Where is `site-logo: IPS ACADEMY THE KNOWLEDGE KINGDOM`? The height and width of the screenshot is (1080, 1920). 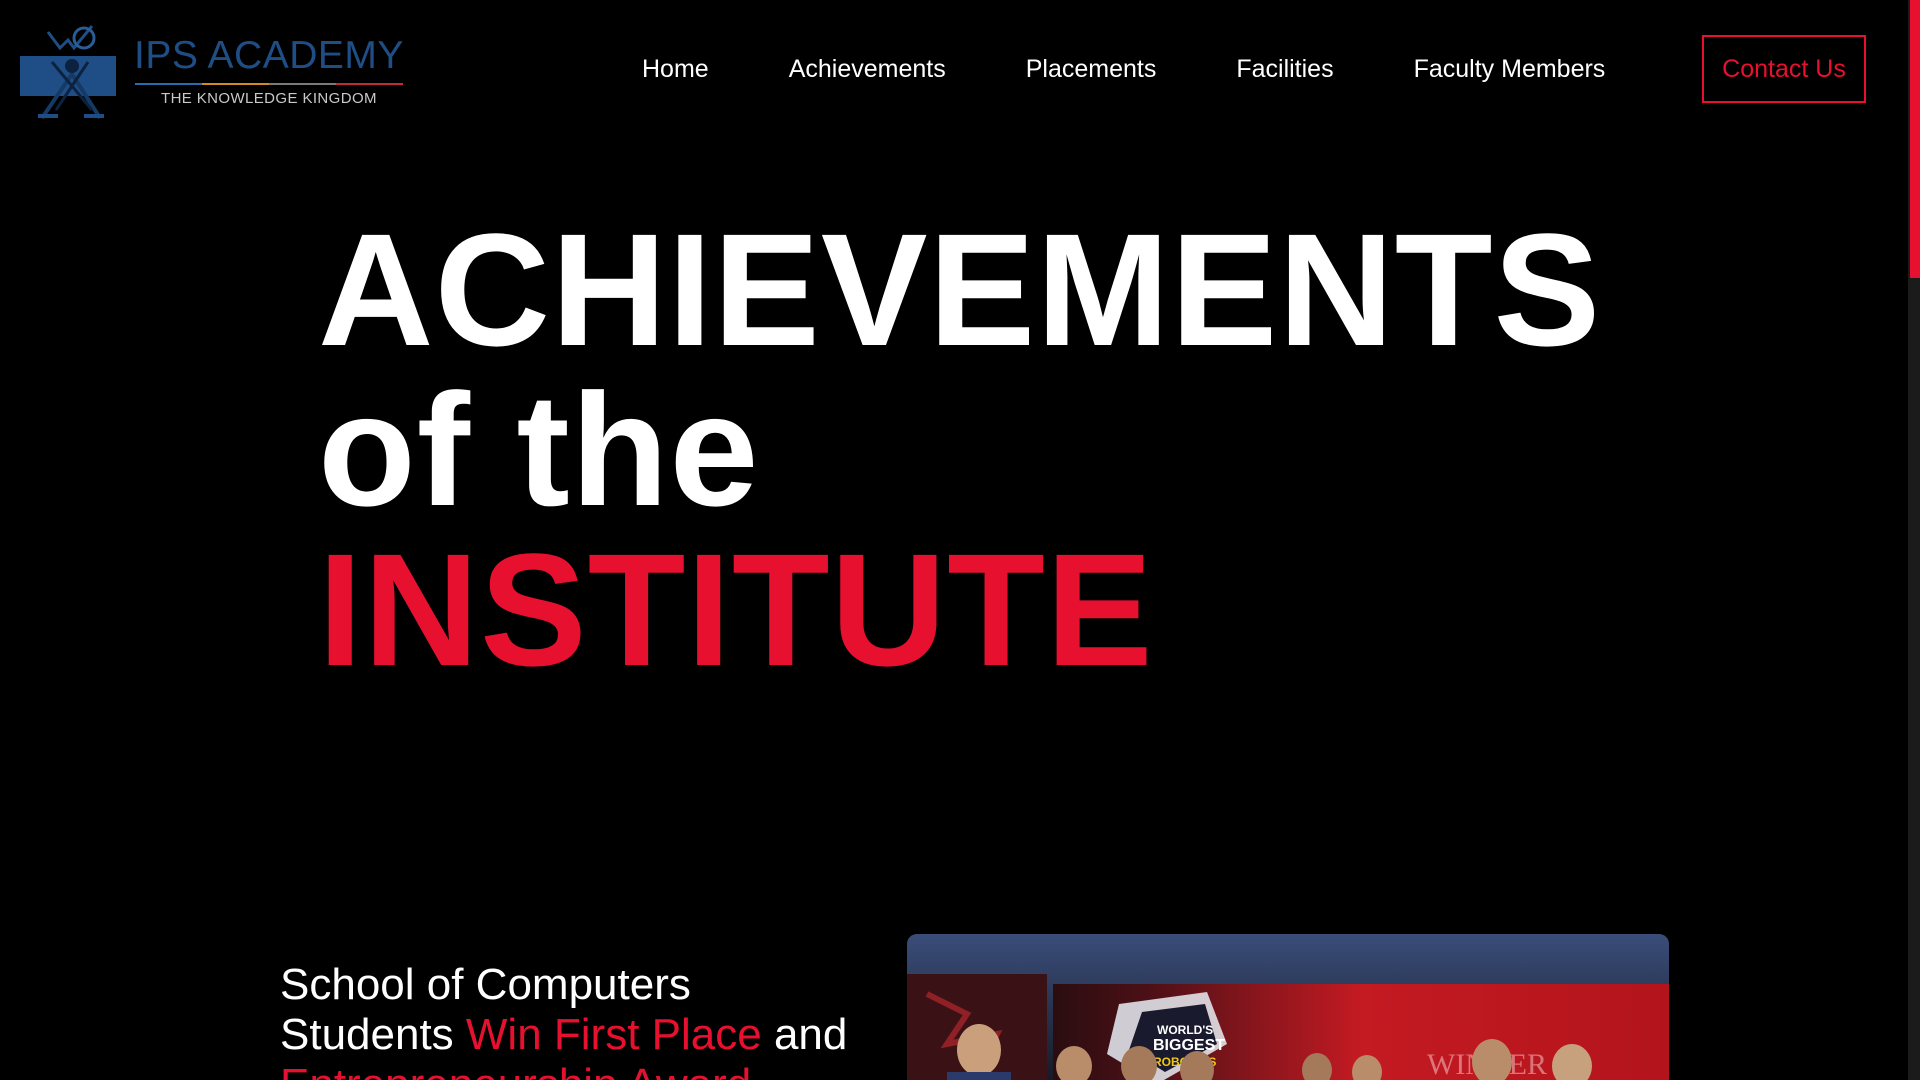
site-logo: IPS ACADEMY THE KNOWLEDGE KINGDOM is located at coordinates (213, 71).